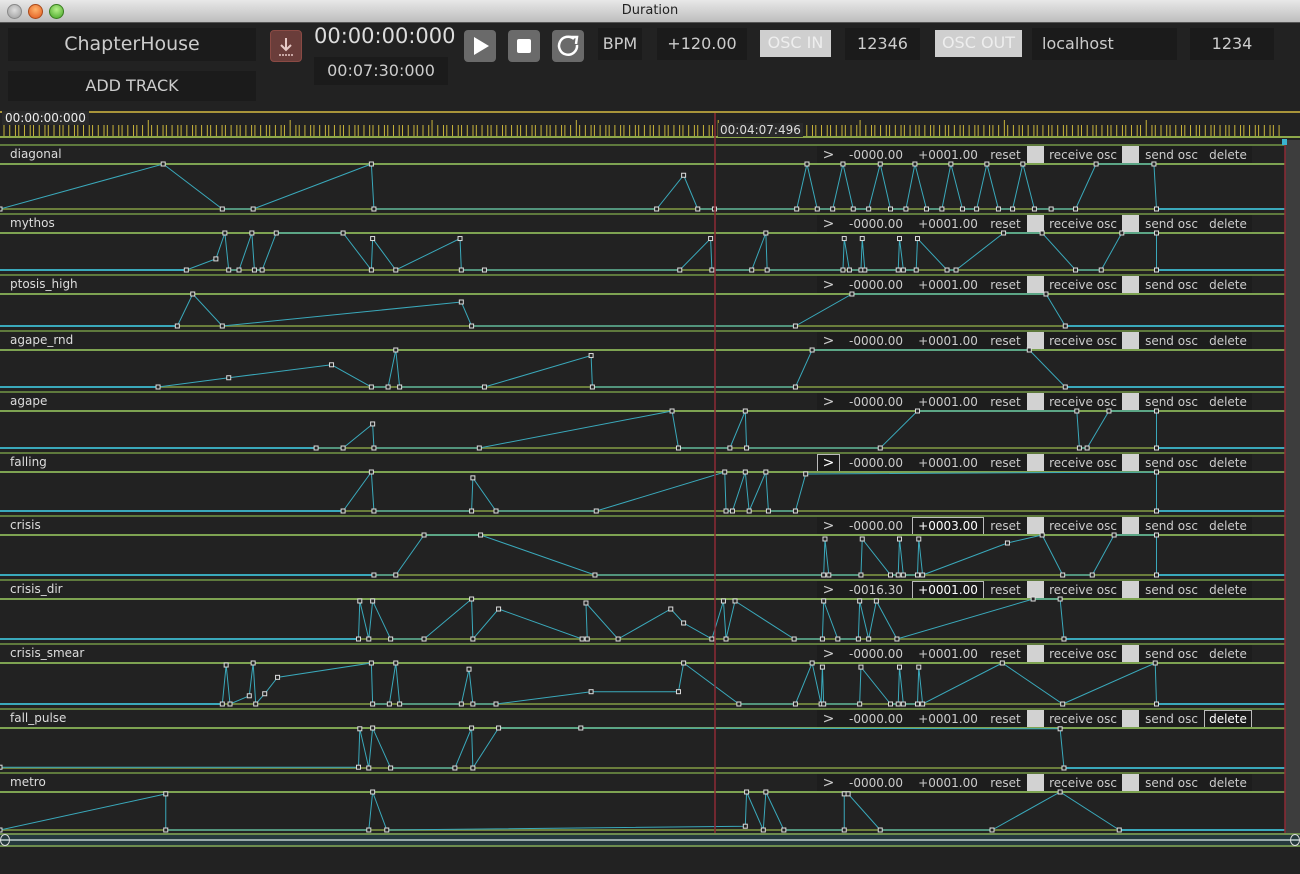 This screenshot has height=874, width=1300. What do you see at coordinates (876, 590) in the screenshot?
I see `min-value-field: -0016.30` at bounding box center [876, 590].